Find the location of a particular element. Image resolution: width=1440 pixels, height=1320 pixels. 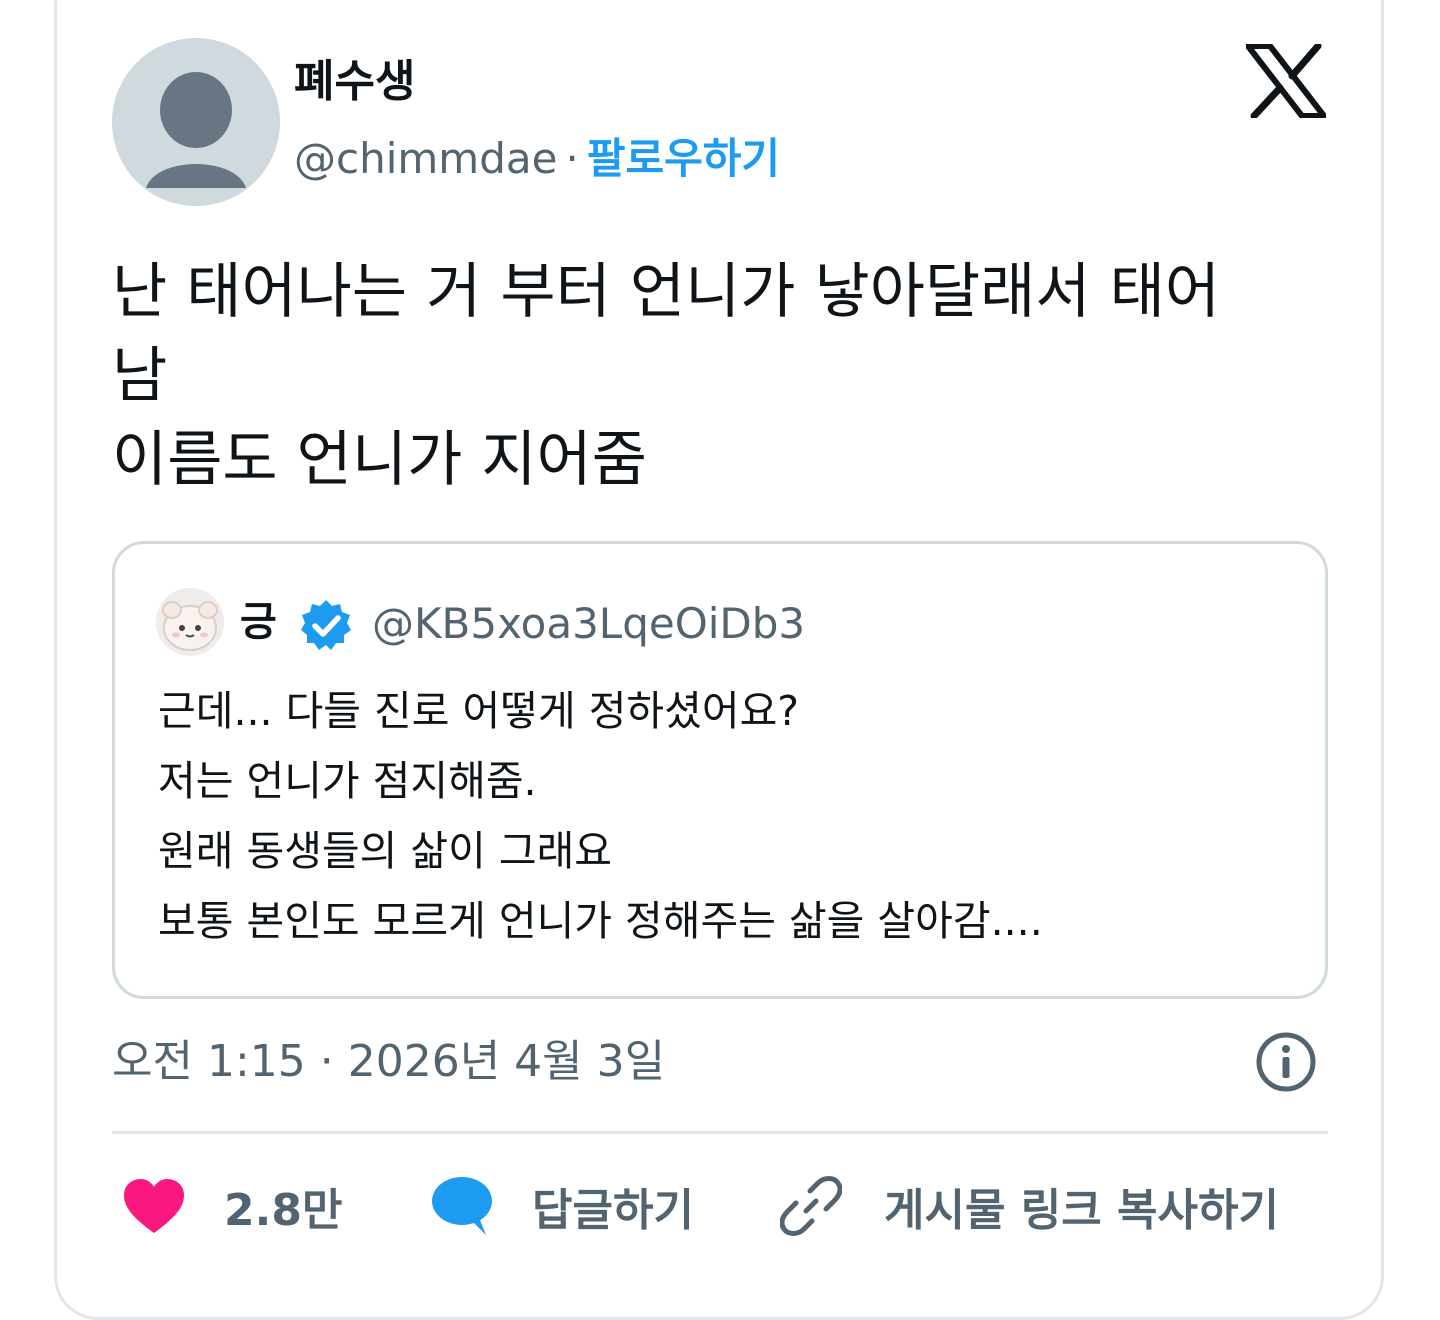

tweet-text-line: 난 태어나는 거 부터 언니가 낳아달래서 태어 is located at coordinates (666, 292).